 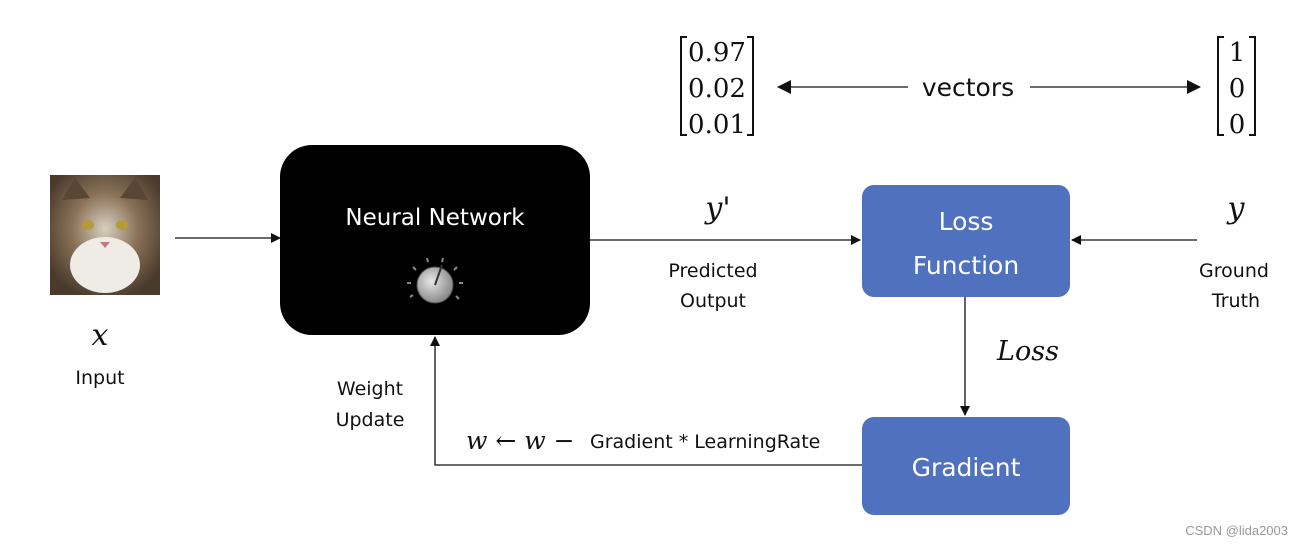 I want to click on ground-truth-label-2: Truth, so click(x=1235, y=301).